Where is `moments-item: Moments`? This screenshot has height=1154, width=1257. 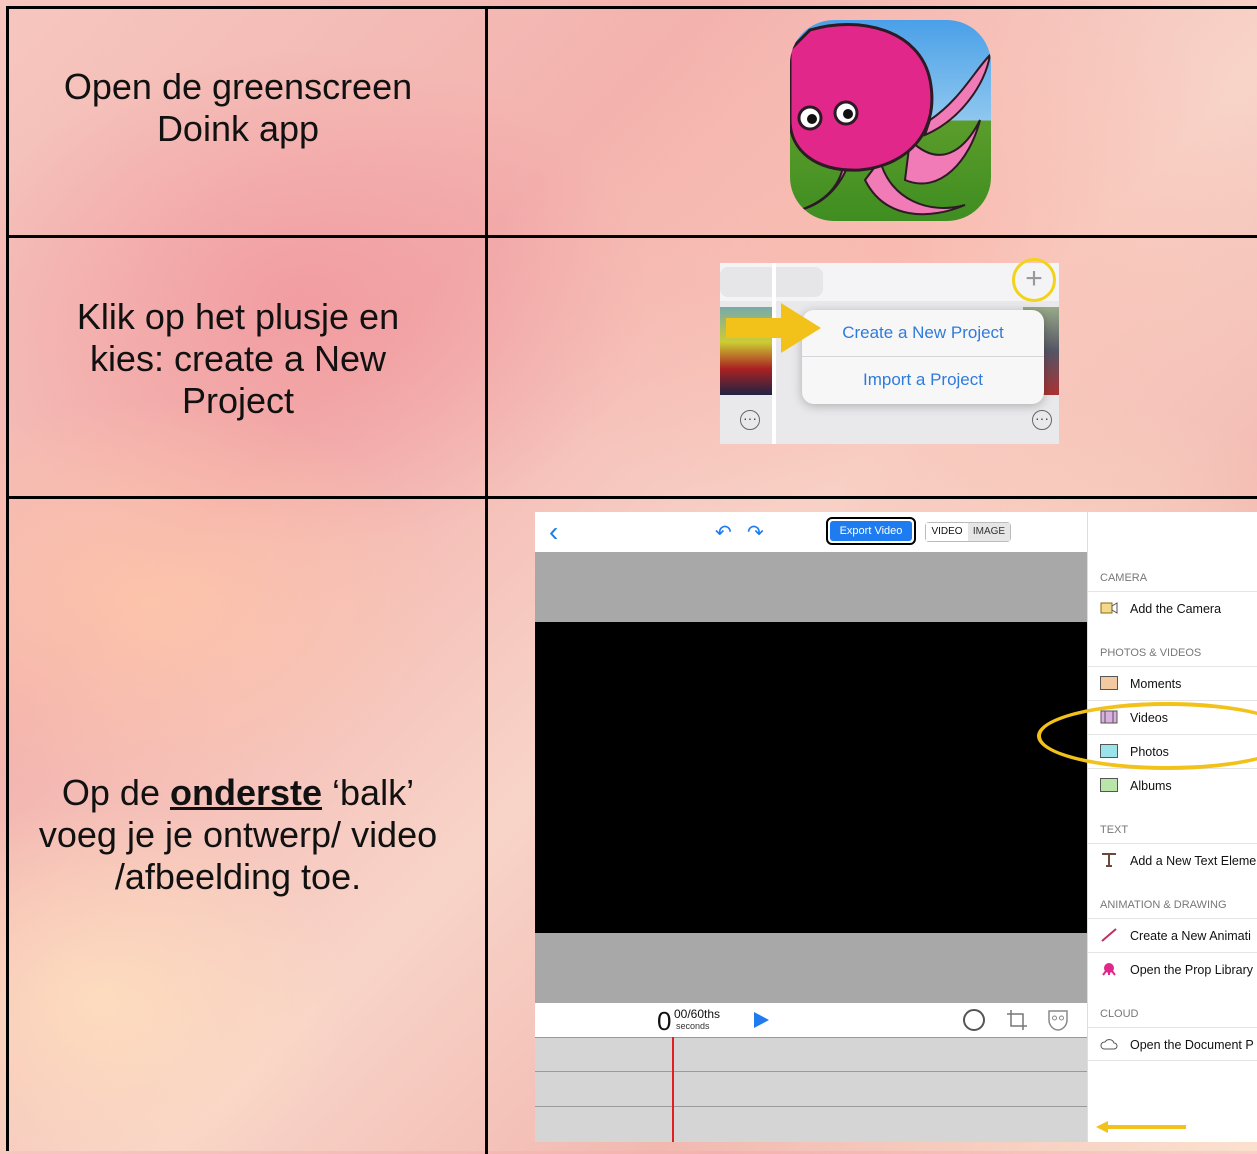 moments-item: Moments is located at coordinates (1172, 683).